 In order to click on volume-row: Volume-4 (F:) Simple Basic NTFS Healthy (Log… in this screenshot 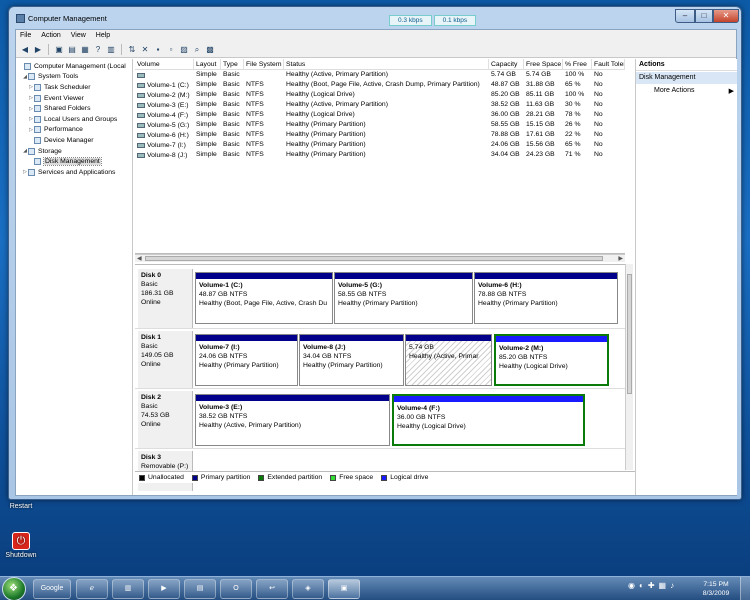, I will do `click(380, 115)`.